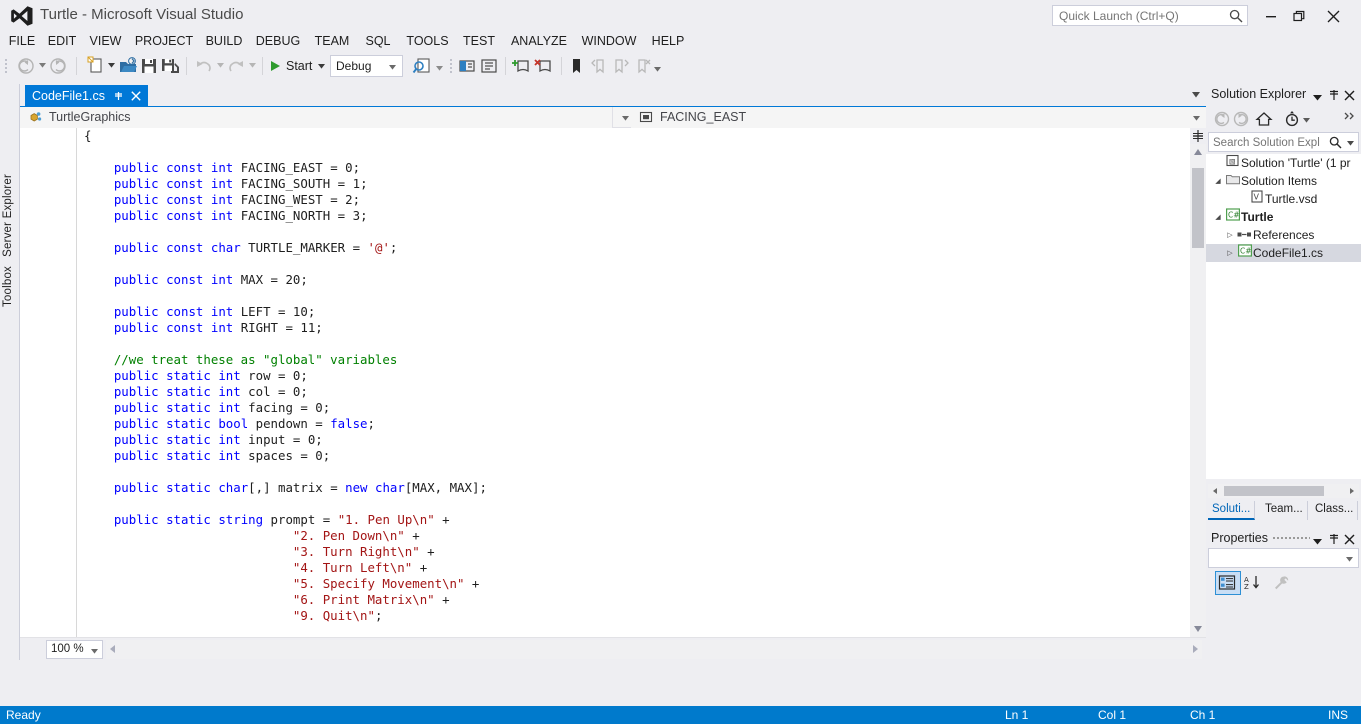 This screenshot has height=724, width=1361. I want to click on new-project-dropdown-icon, so click(111, 65).